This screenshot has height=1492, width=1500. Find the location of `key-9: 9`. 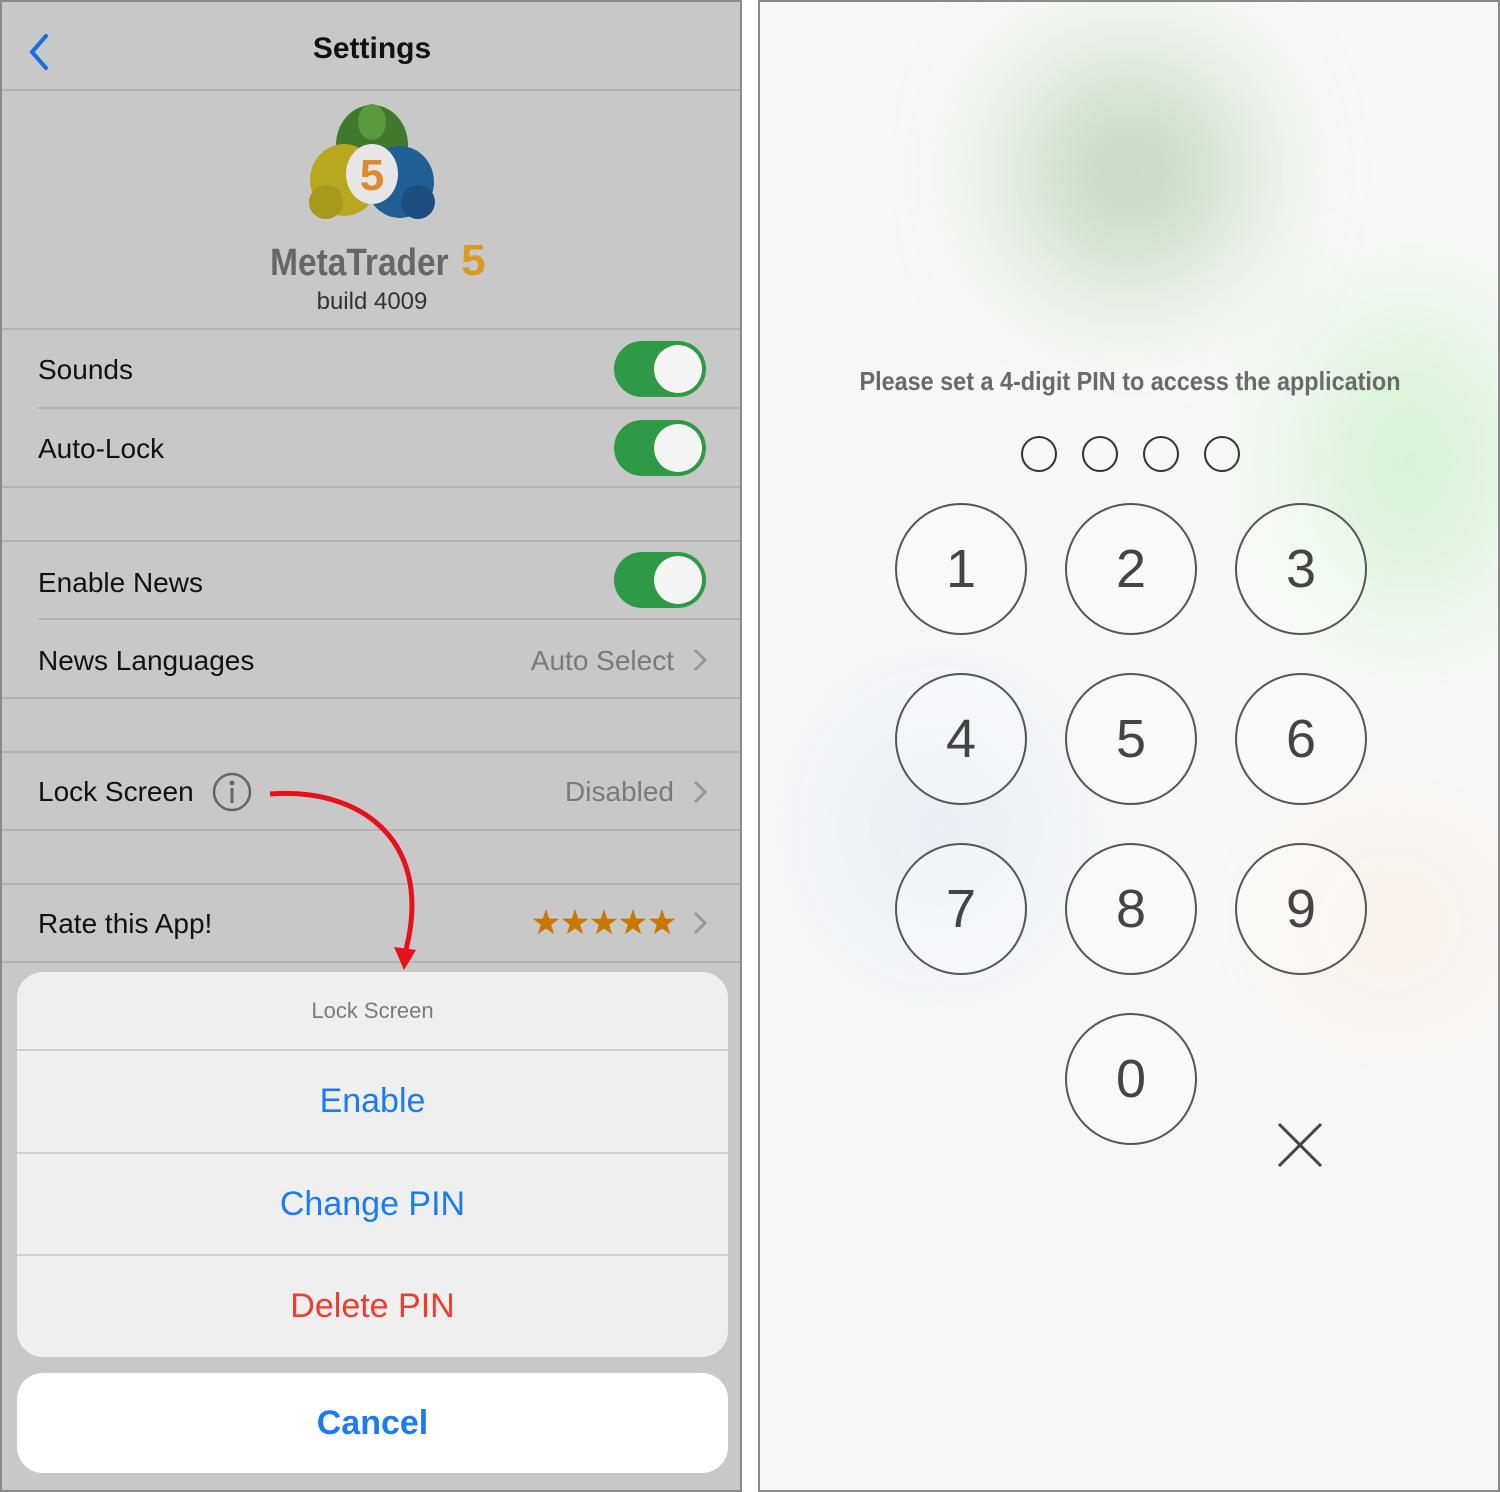

key-9: 9 is located at coordinates (1301, 909).